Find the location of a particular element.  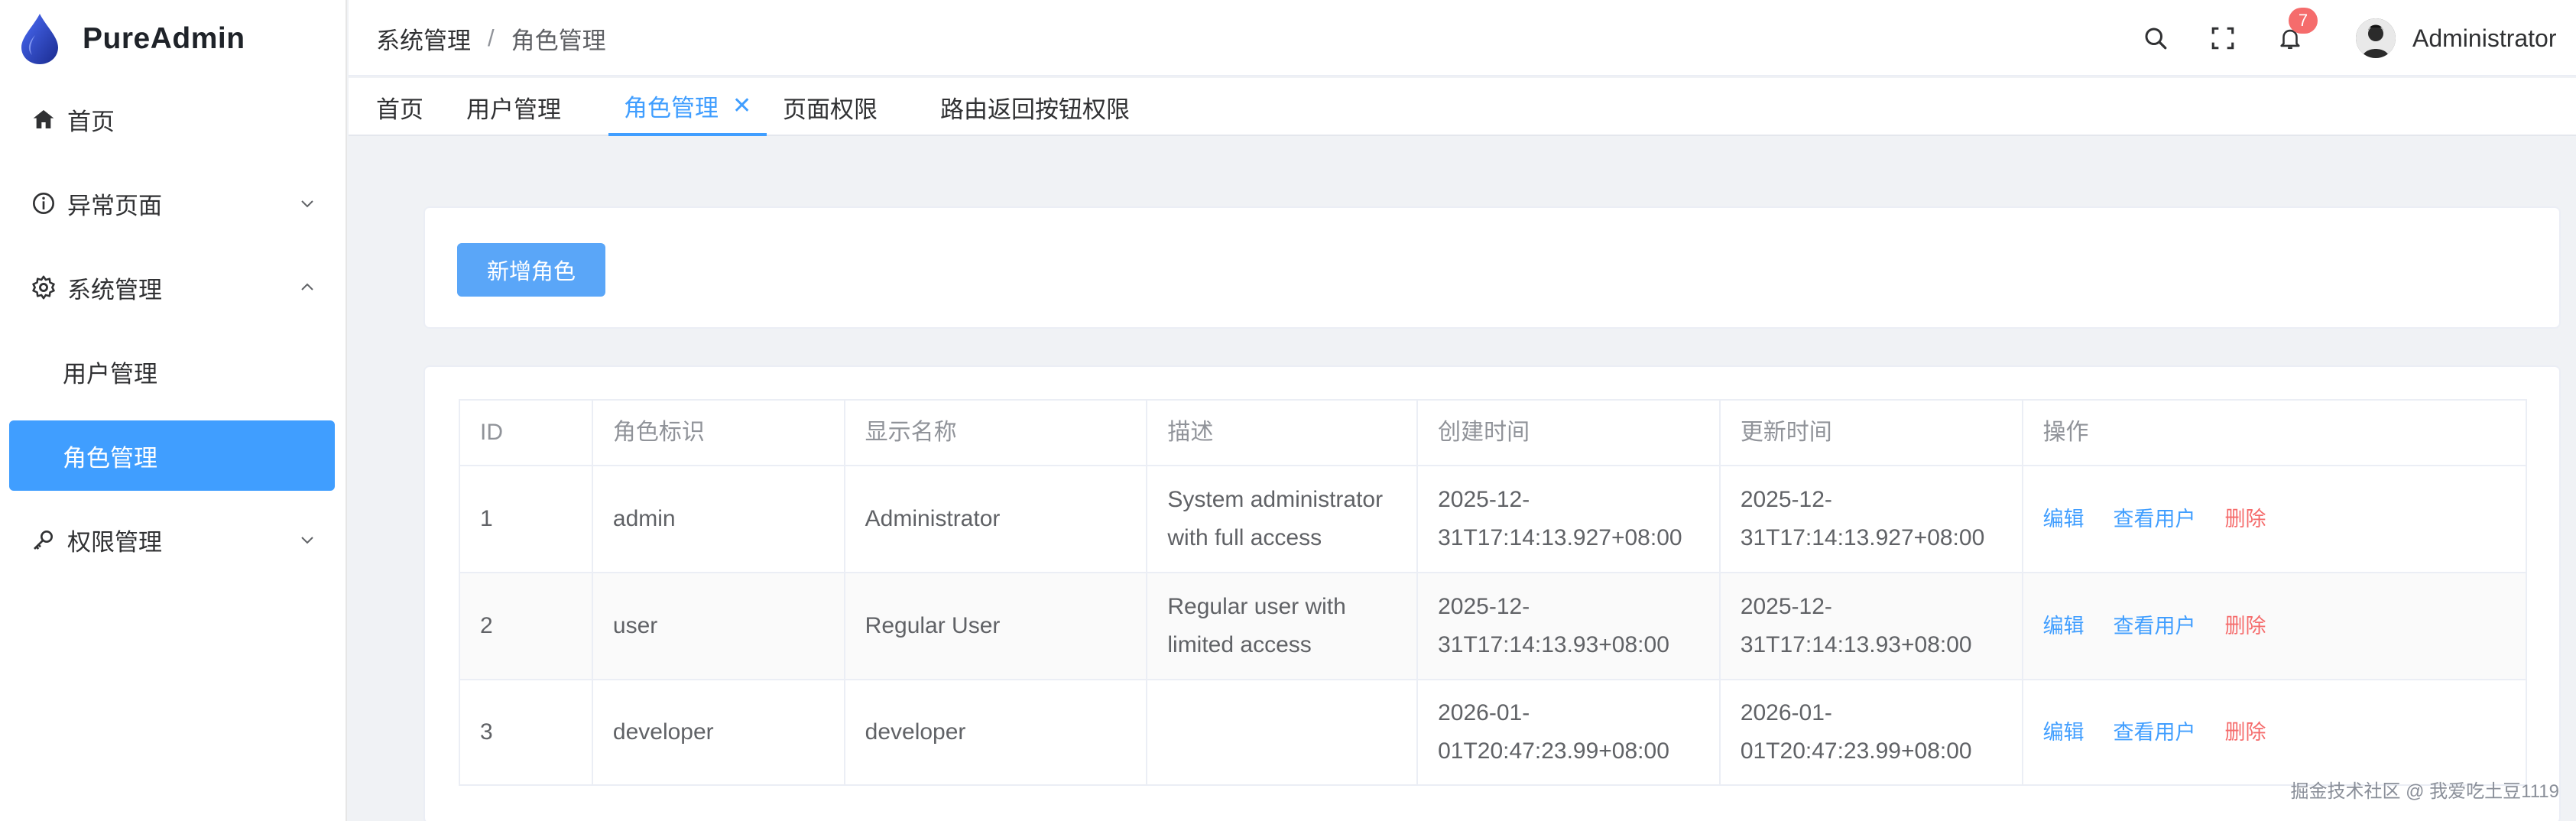

sidebar-item-user-management: 用户管理 is located at coordinates (172, 371).